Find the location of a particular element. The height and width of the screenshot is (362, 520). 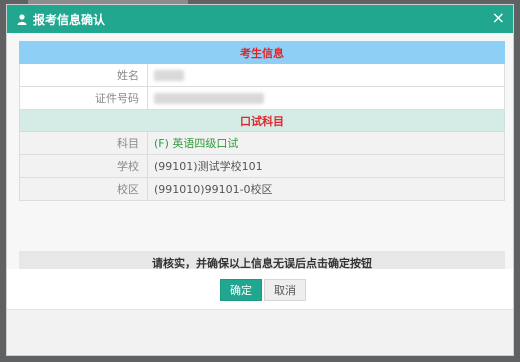

subject-value: (F) 英语四级口试 is located at coordinates (326, 143).